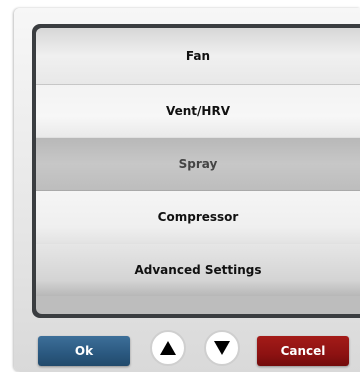 Image resolution: width=360 pixels, height=372 pixels. I want to click on menu-item-fan: Fan, so click(198, 56).